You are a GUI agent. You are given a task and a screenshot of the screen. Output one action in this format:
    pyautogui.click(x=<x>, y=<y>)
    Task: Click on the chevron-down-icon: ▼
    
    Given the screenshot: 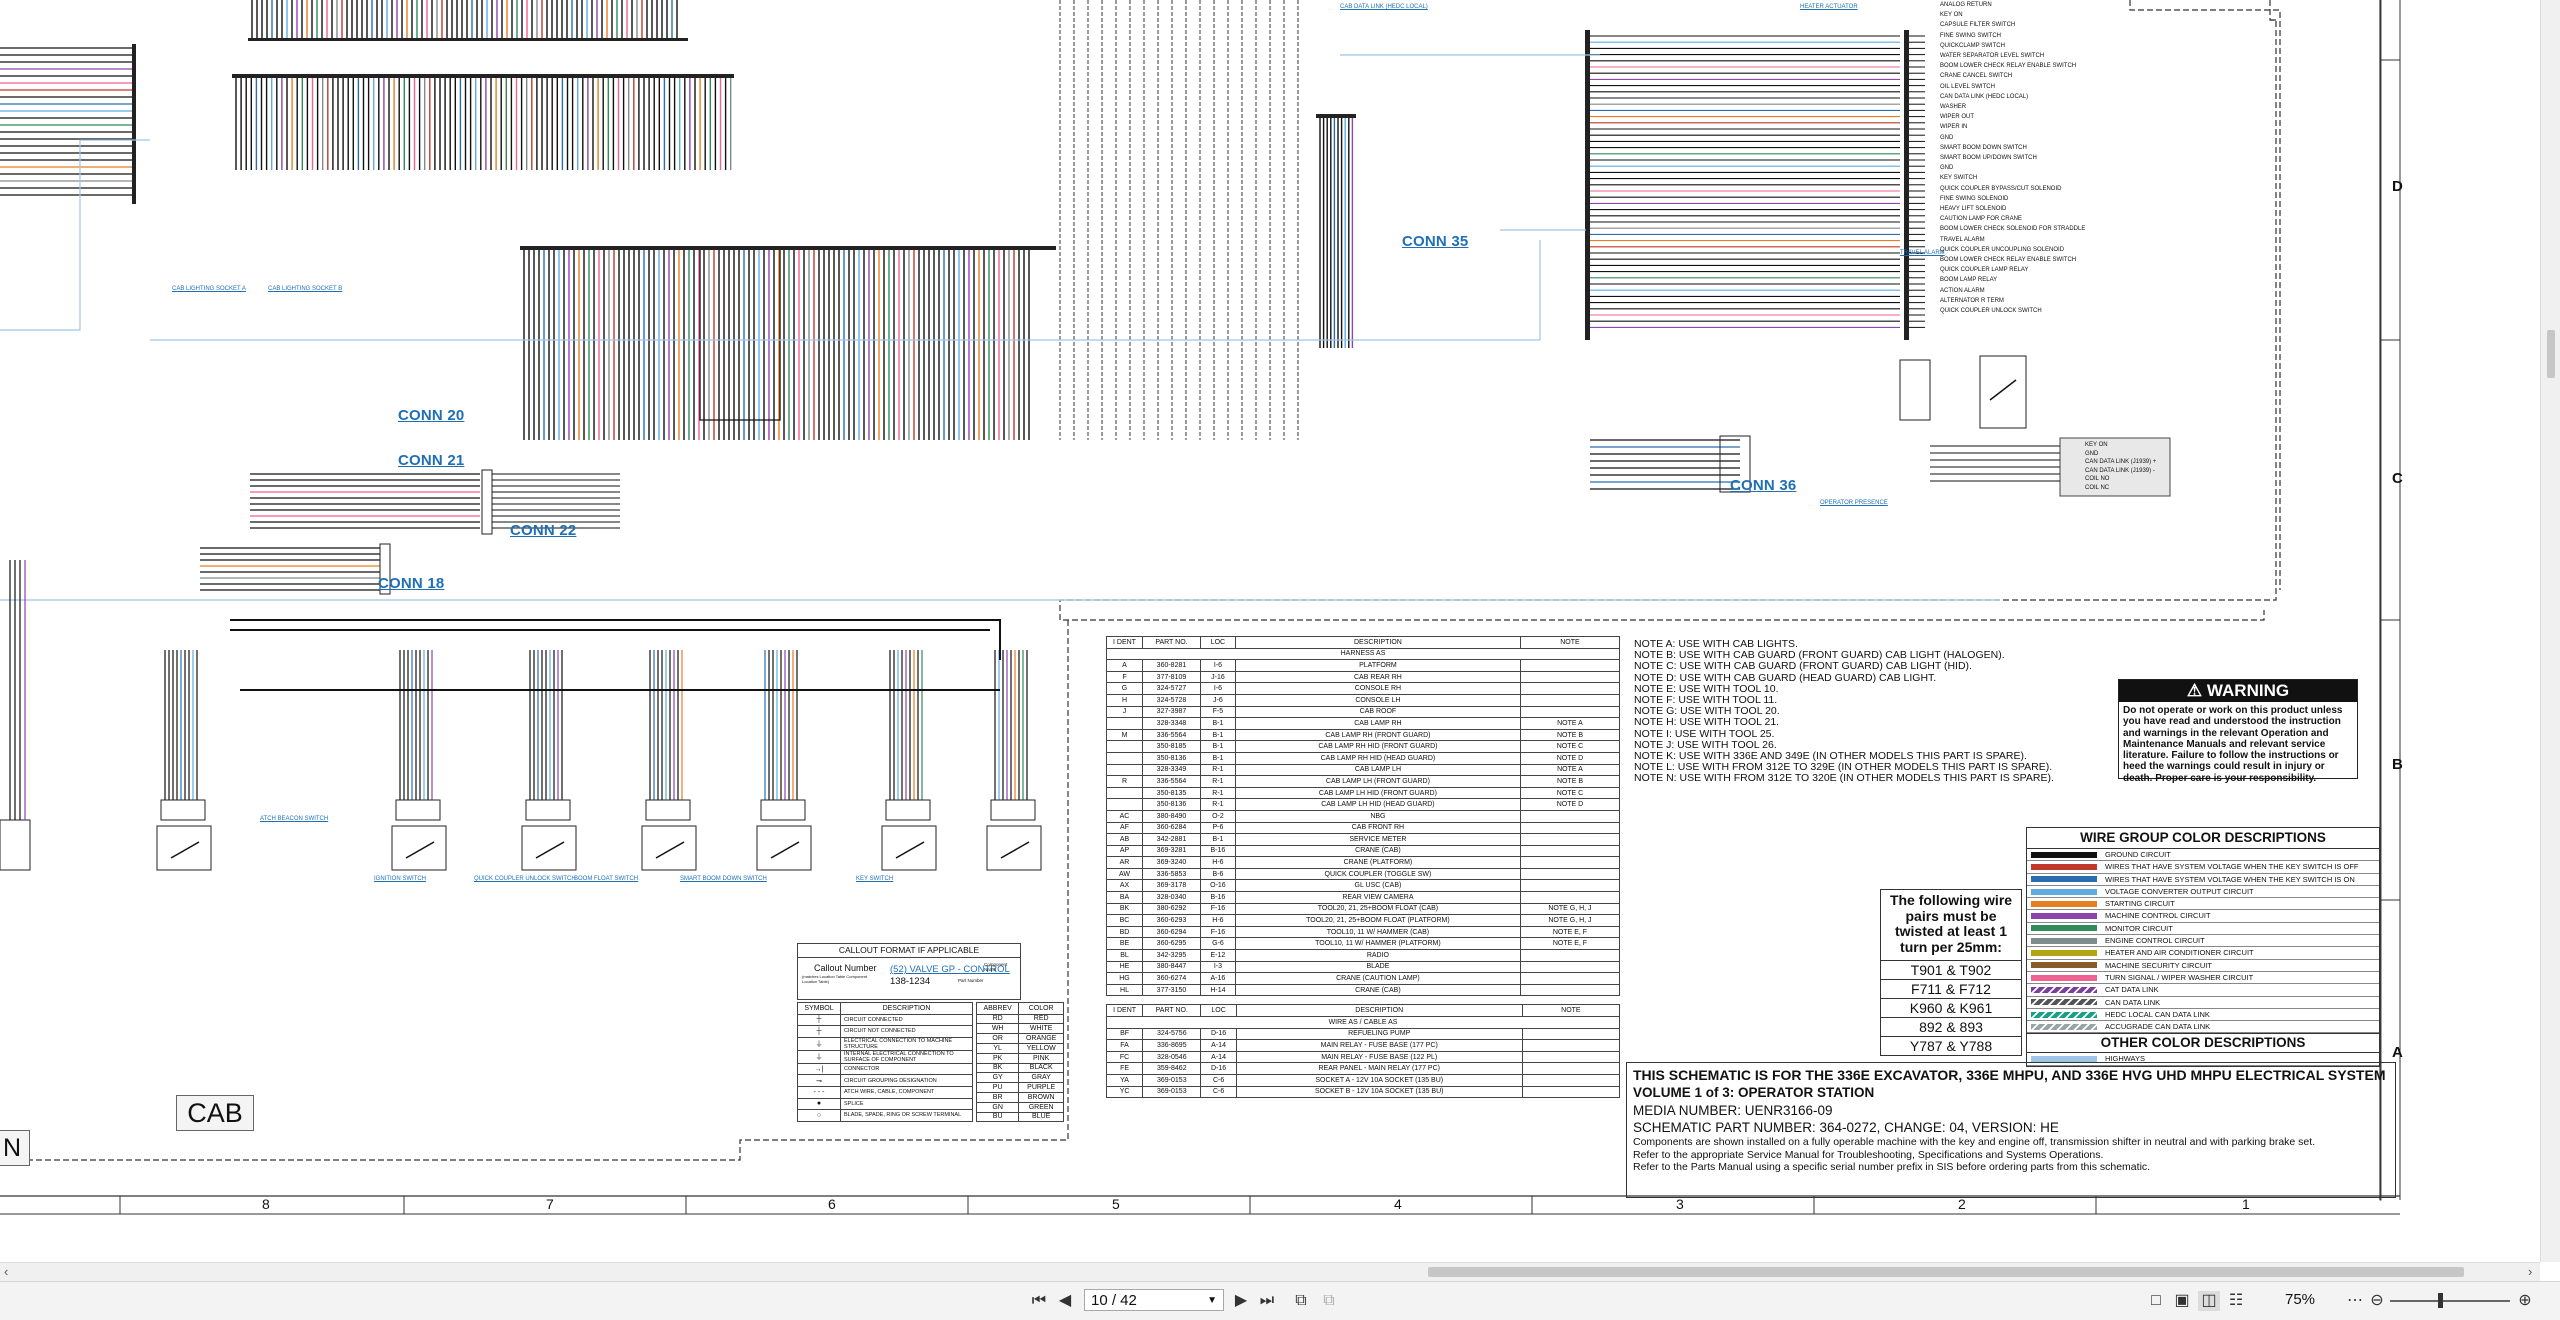 What is the action you would take?
    pyautogui.click(x=1212, y=1301)
    